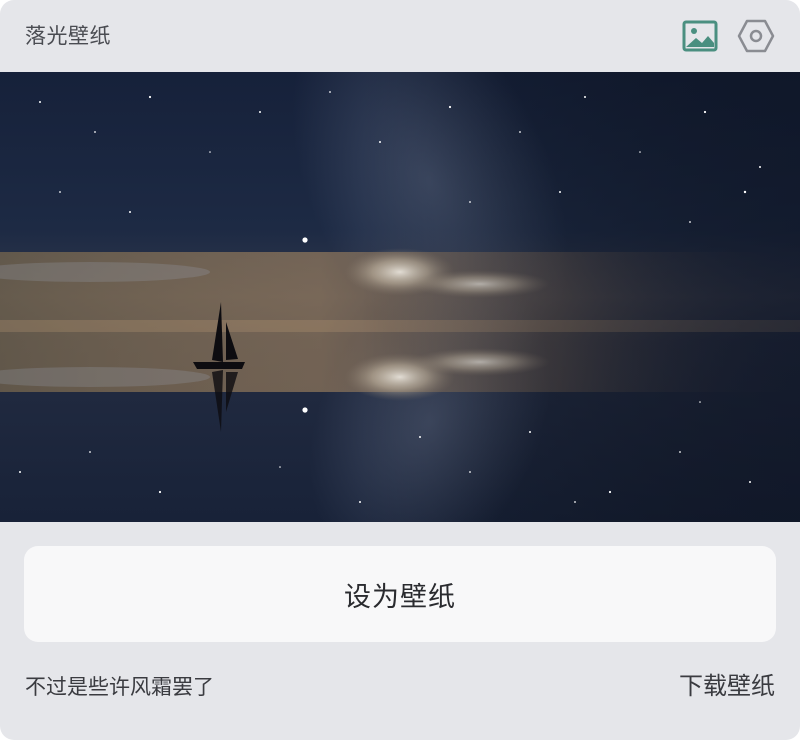 The height and width of the screenshot is (740, 800). Describe the element at coordinates (400, 597) in the screenshot. I see `set-wallpaper-label: 设为壁纸` at that location.